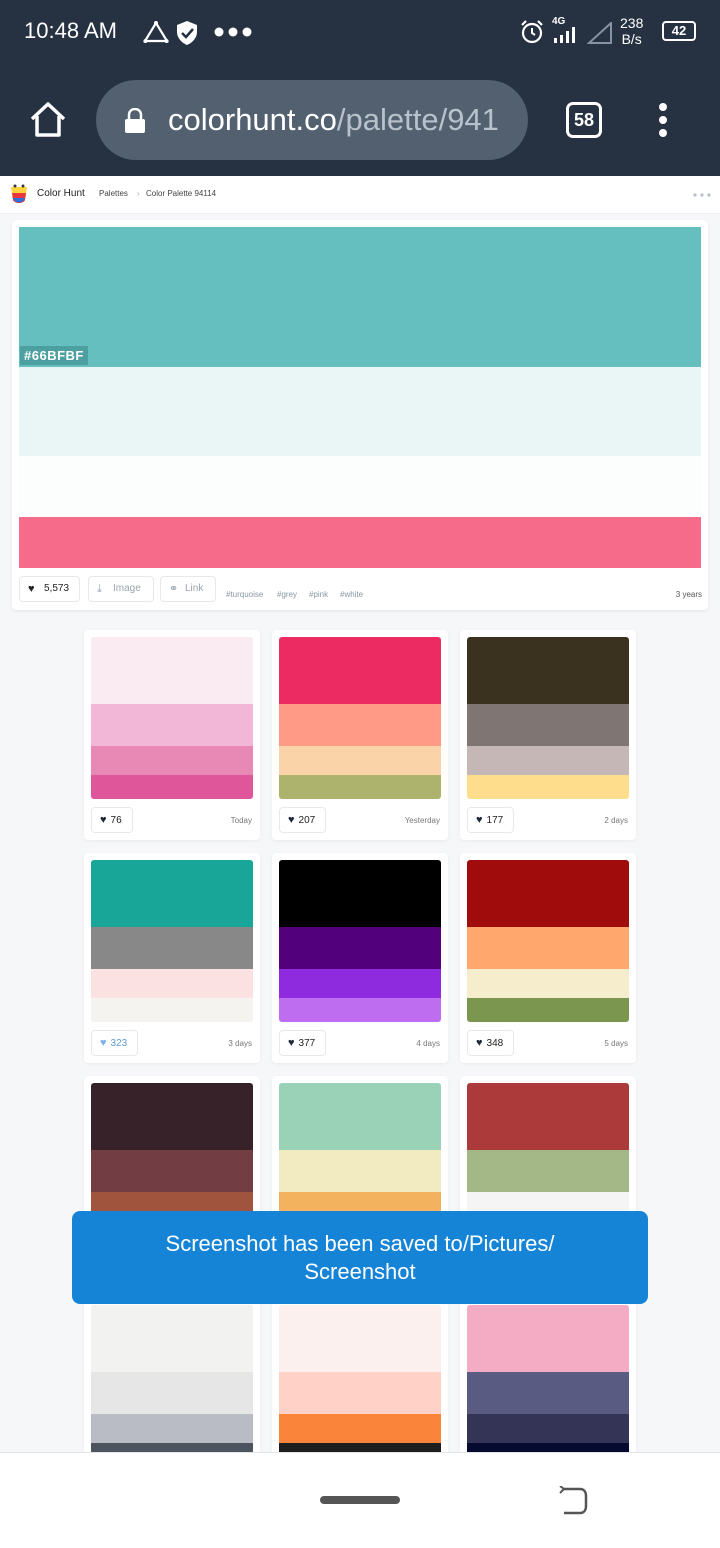  I want to click on network-speed-unit: B/s, so click(631, 39).